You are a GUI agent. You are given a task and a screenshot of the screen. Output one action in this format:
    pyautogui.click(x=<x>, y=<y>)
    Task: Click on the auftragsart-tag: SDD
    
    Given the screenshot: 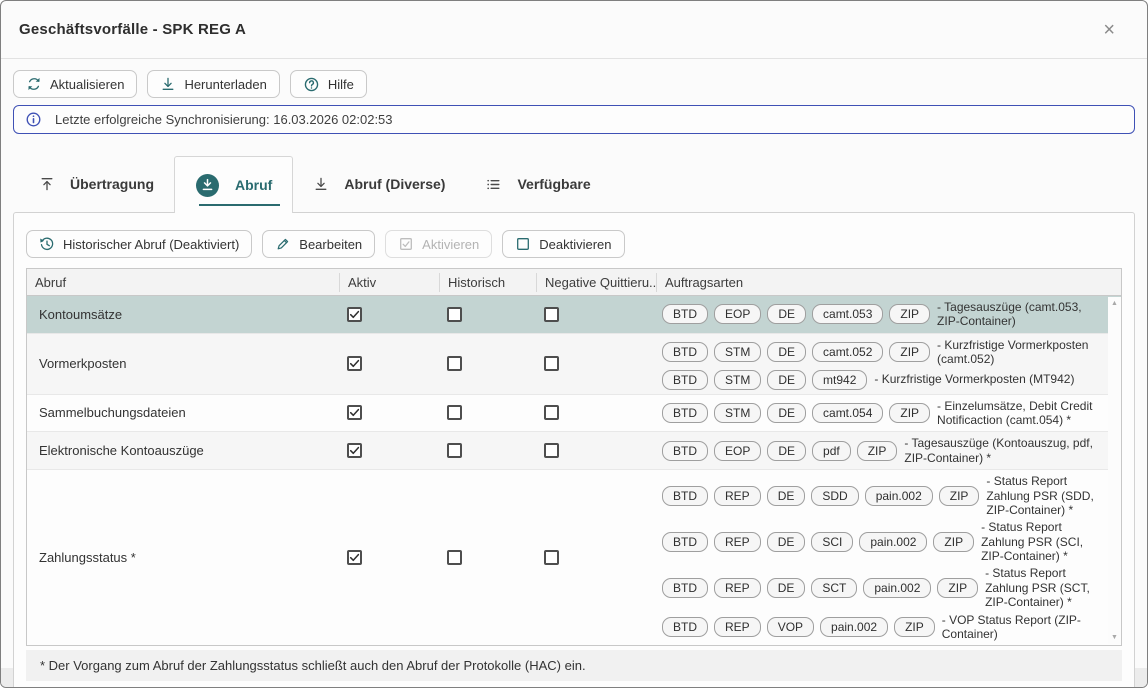 What is the action you would take?
    pyautogui.click(x=835, y=495)
    